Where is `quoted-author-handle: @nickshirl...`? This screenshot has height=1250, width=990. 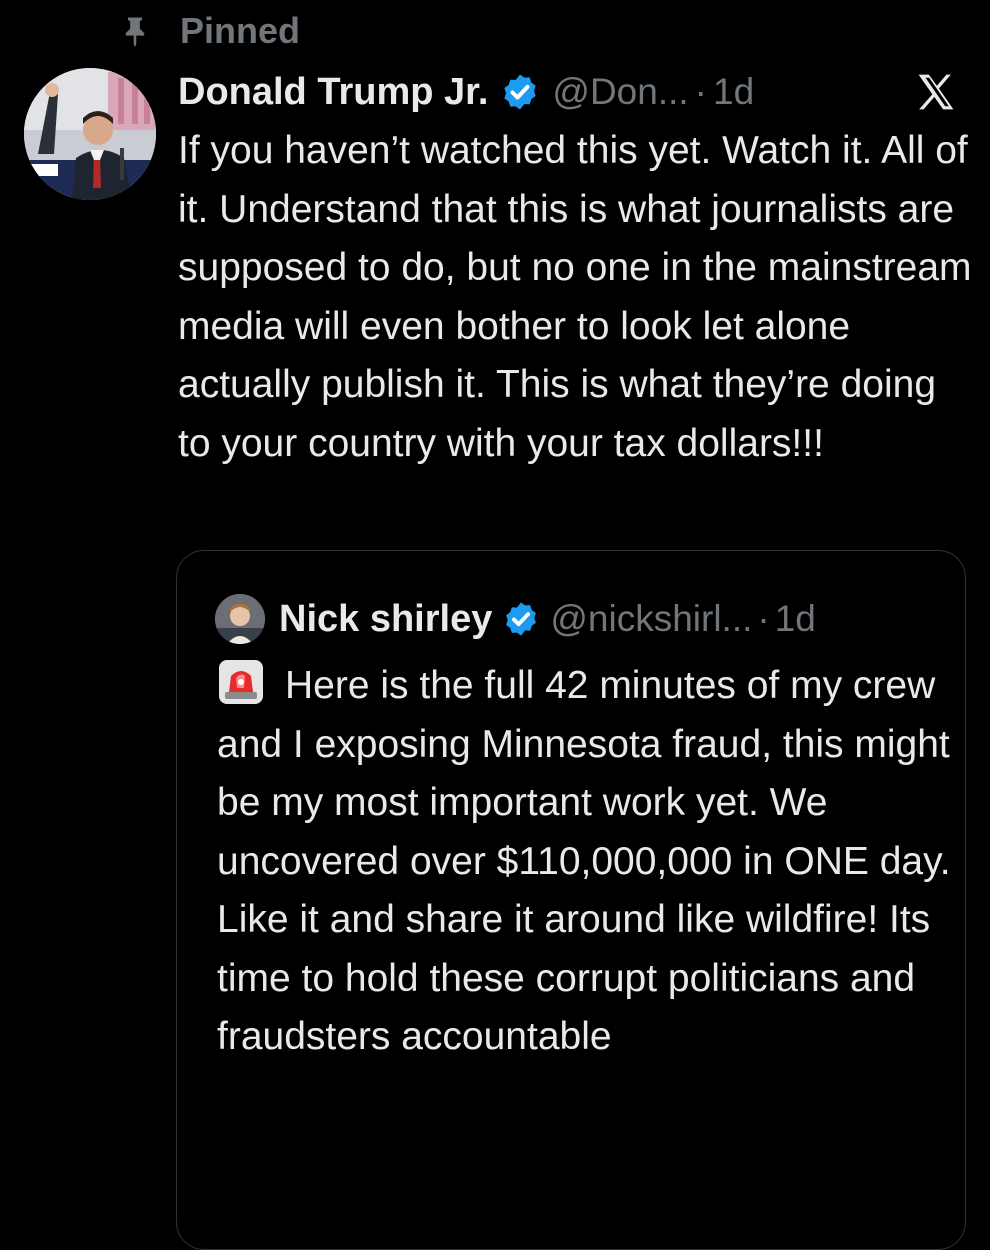
quoted-author-handle: @nickshirl... is located at coordinates (651, 619).